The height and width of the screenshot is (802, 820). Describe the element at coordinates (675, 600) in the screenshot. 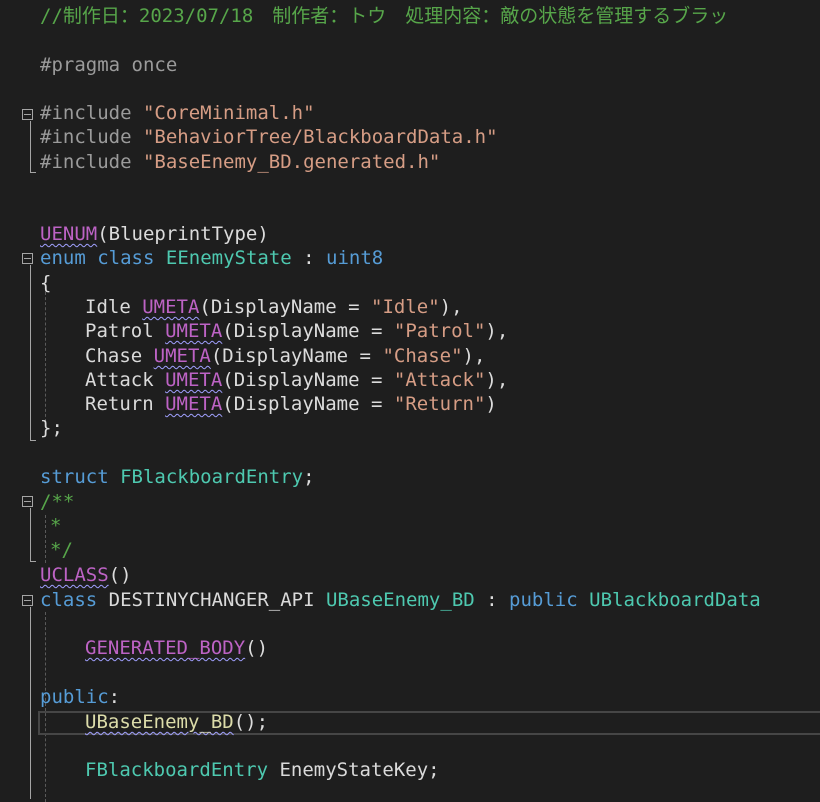

I see `base-class-name: UBlackboardData` at that location.